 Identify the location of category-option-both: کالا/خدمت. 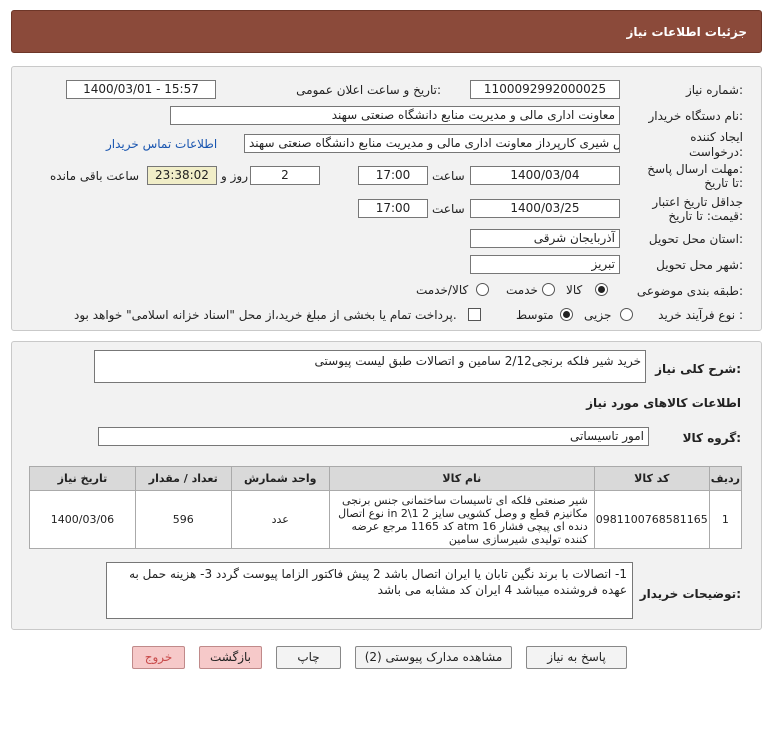
(442, 290).